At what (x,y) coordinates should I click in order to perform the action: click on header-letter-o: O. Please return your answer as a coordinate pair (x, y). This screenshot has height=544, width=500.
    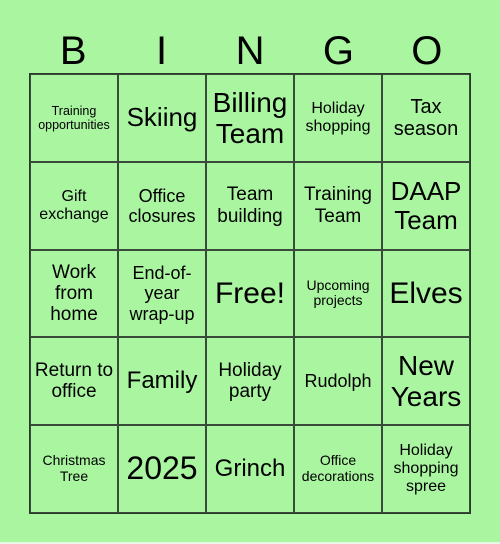
    Looking at the image, I should click on (427, 51).